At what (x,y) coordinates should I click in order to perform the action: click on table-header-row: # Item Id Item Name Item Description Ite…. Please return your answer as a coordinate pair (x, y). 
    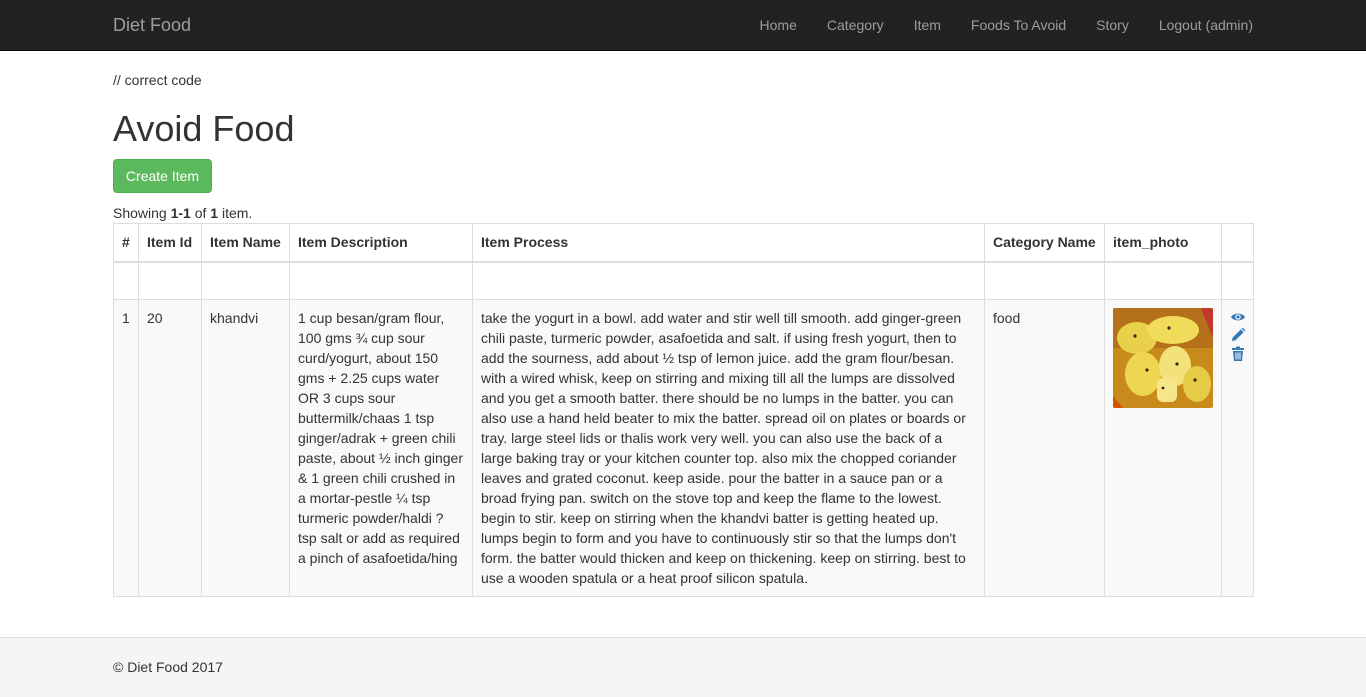
    Looking at the image, I should click on (683, 243).